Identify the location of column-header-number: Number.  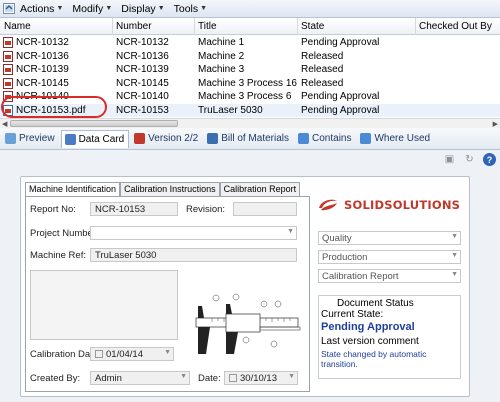
(134, 26).